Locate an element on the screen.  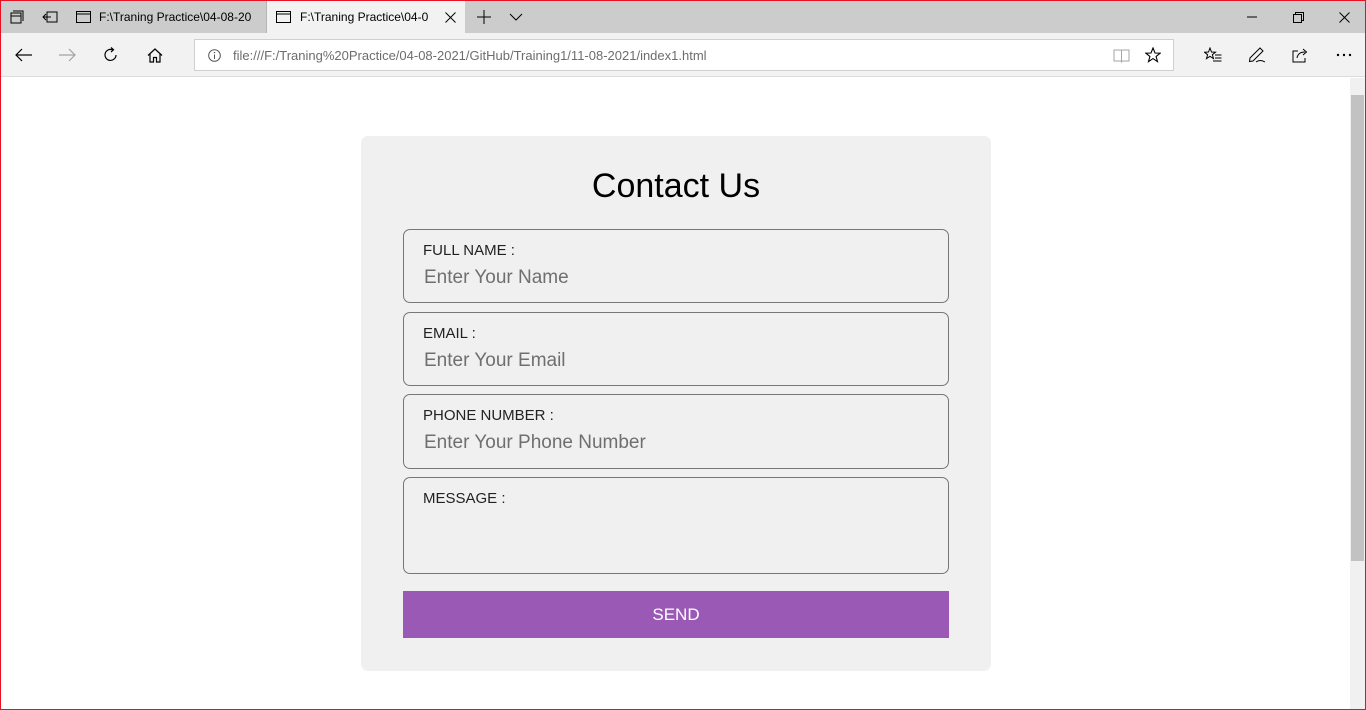
pen-icon is located at coordinates (1257, 55).